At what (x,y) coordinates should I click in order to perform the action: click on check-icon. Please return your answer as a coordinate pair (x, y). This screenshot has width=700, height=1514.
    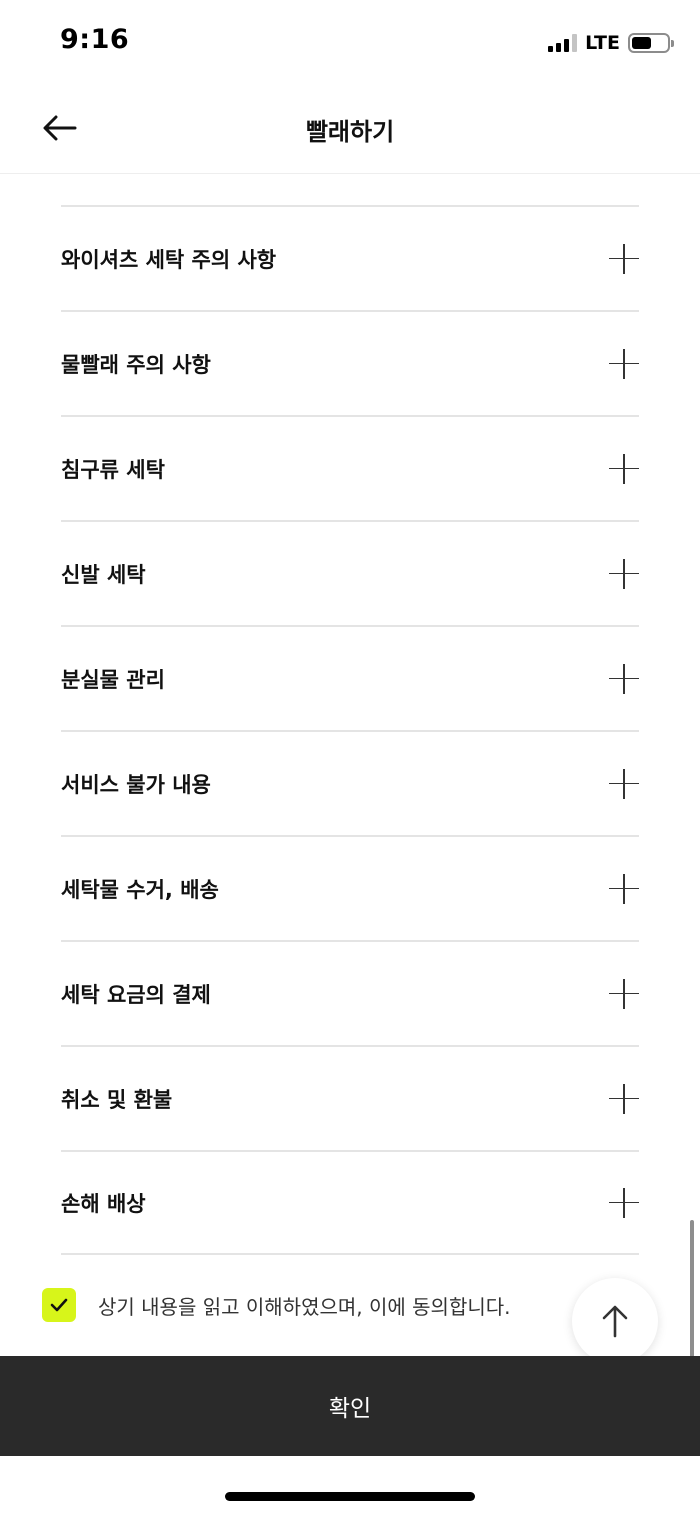
    Looking at the image, I should click on (59, 1305).